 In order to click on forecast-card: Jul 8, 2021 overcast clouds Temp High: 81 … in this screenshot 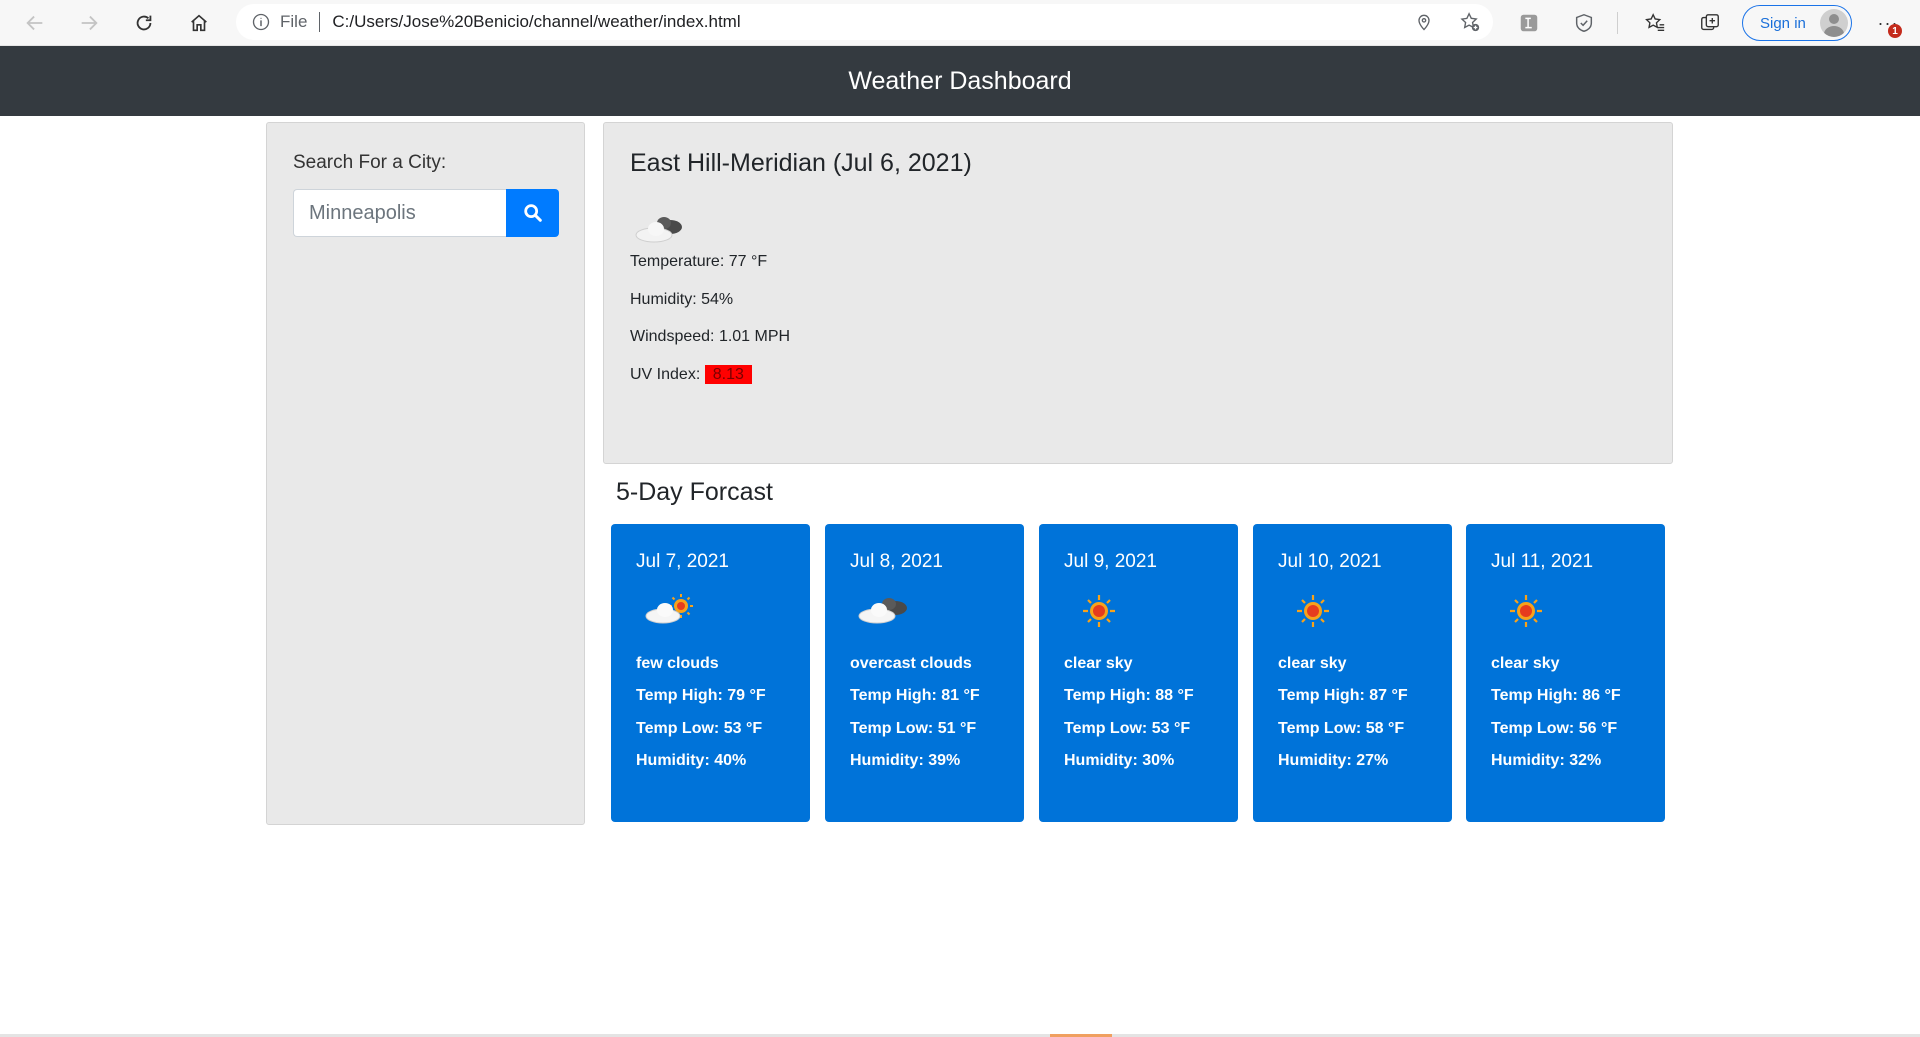, I will do `click(924, 673)`.